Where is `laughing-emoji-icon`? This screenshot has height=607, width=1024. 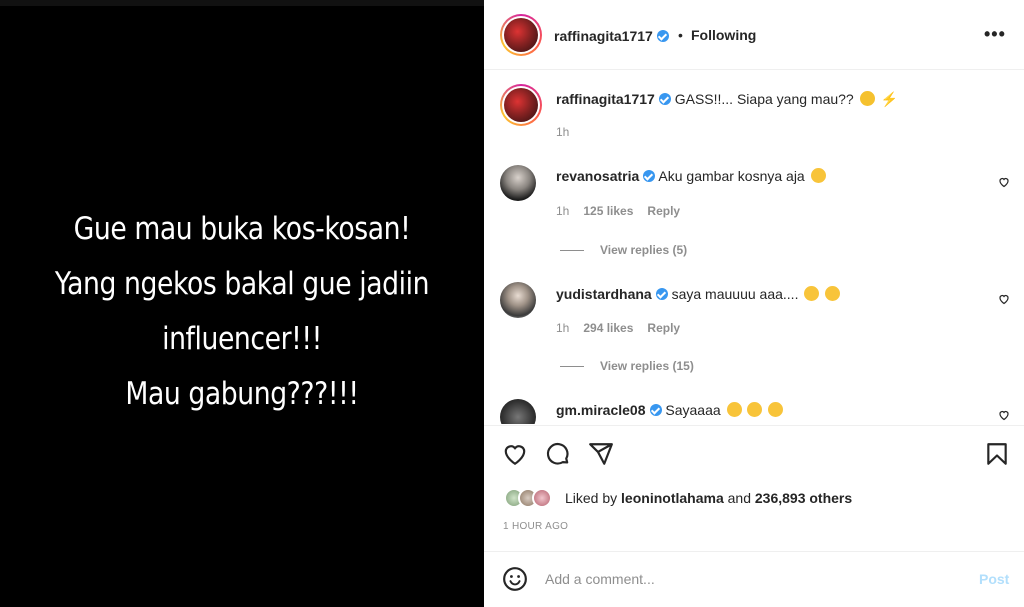 laughing-emoji-icon is located at coordinates (818, 175).